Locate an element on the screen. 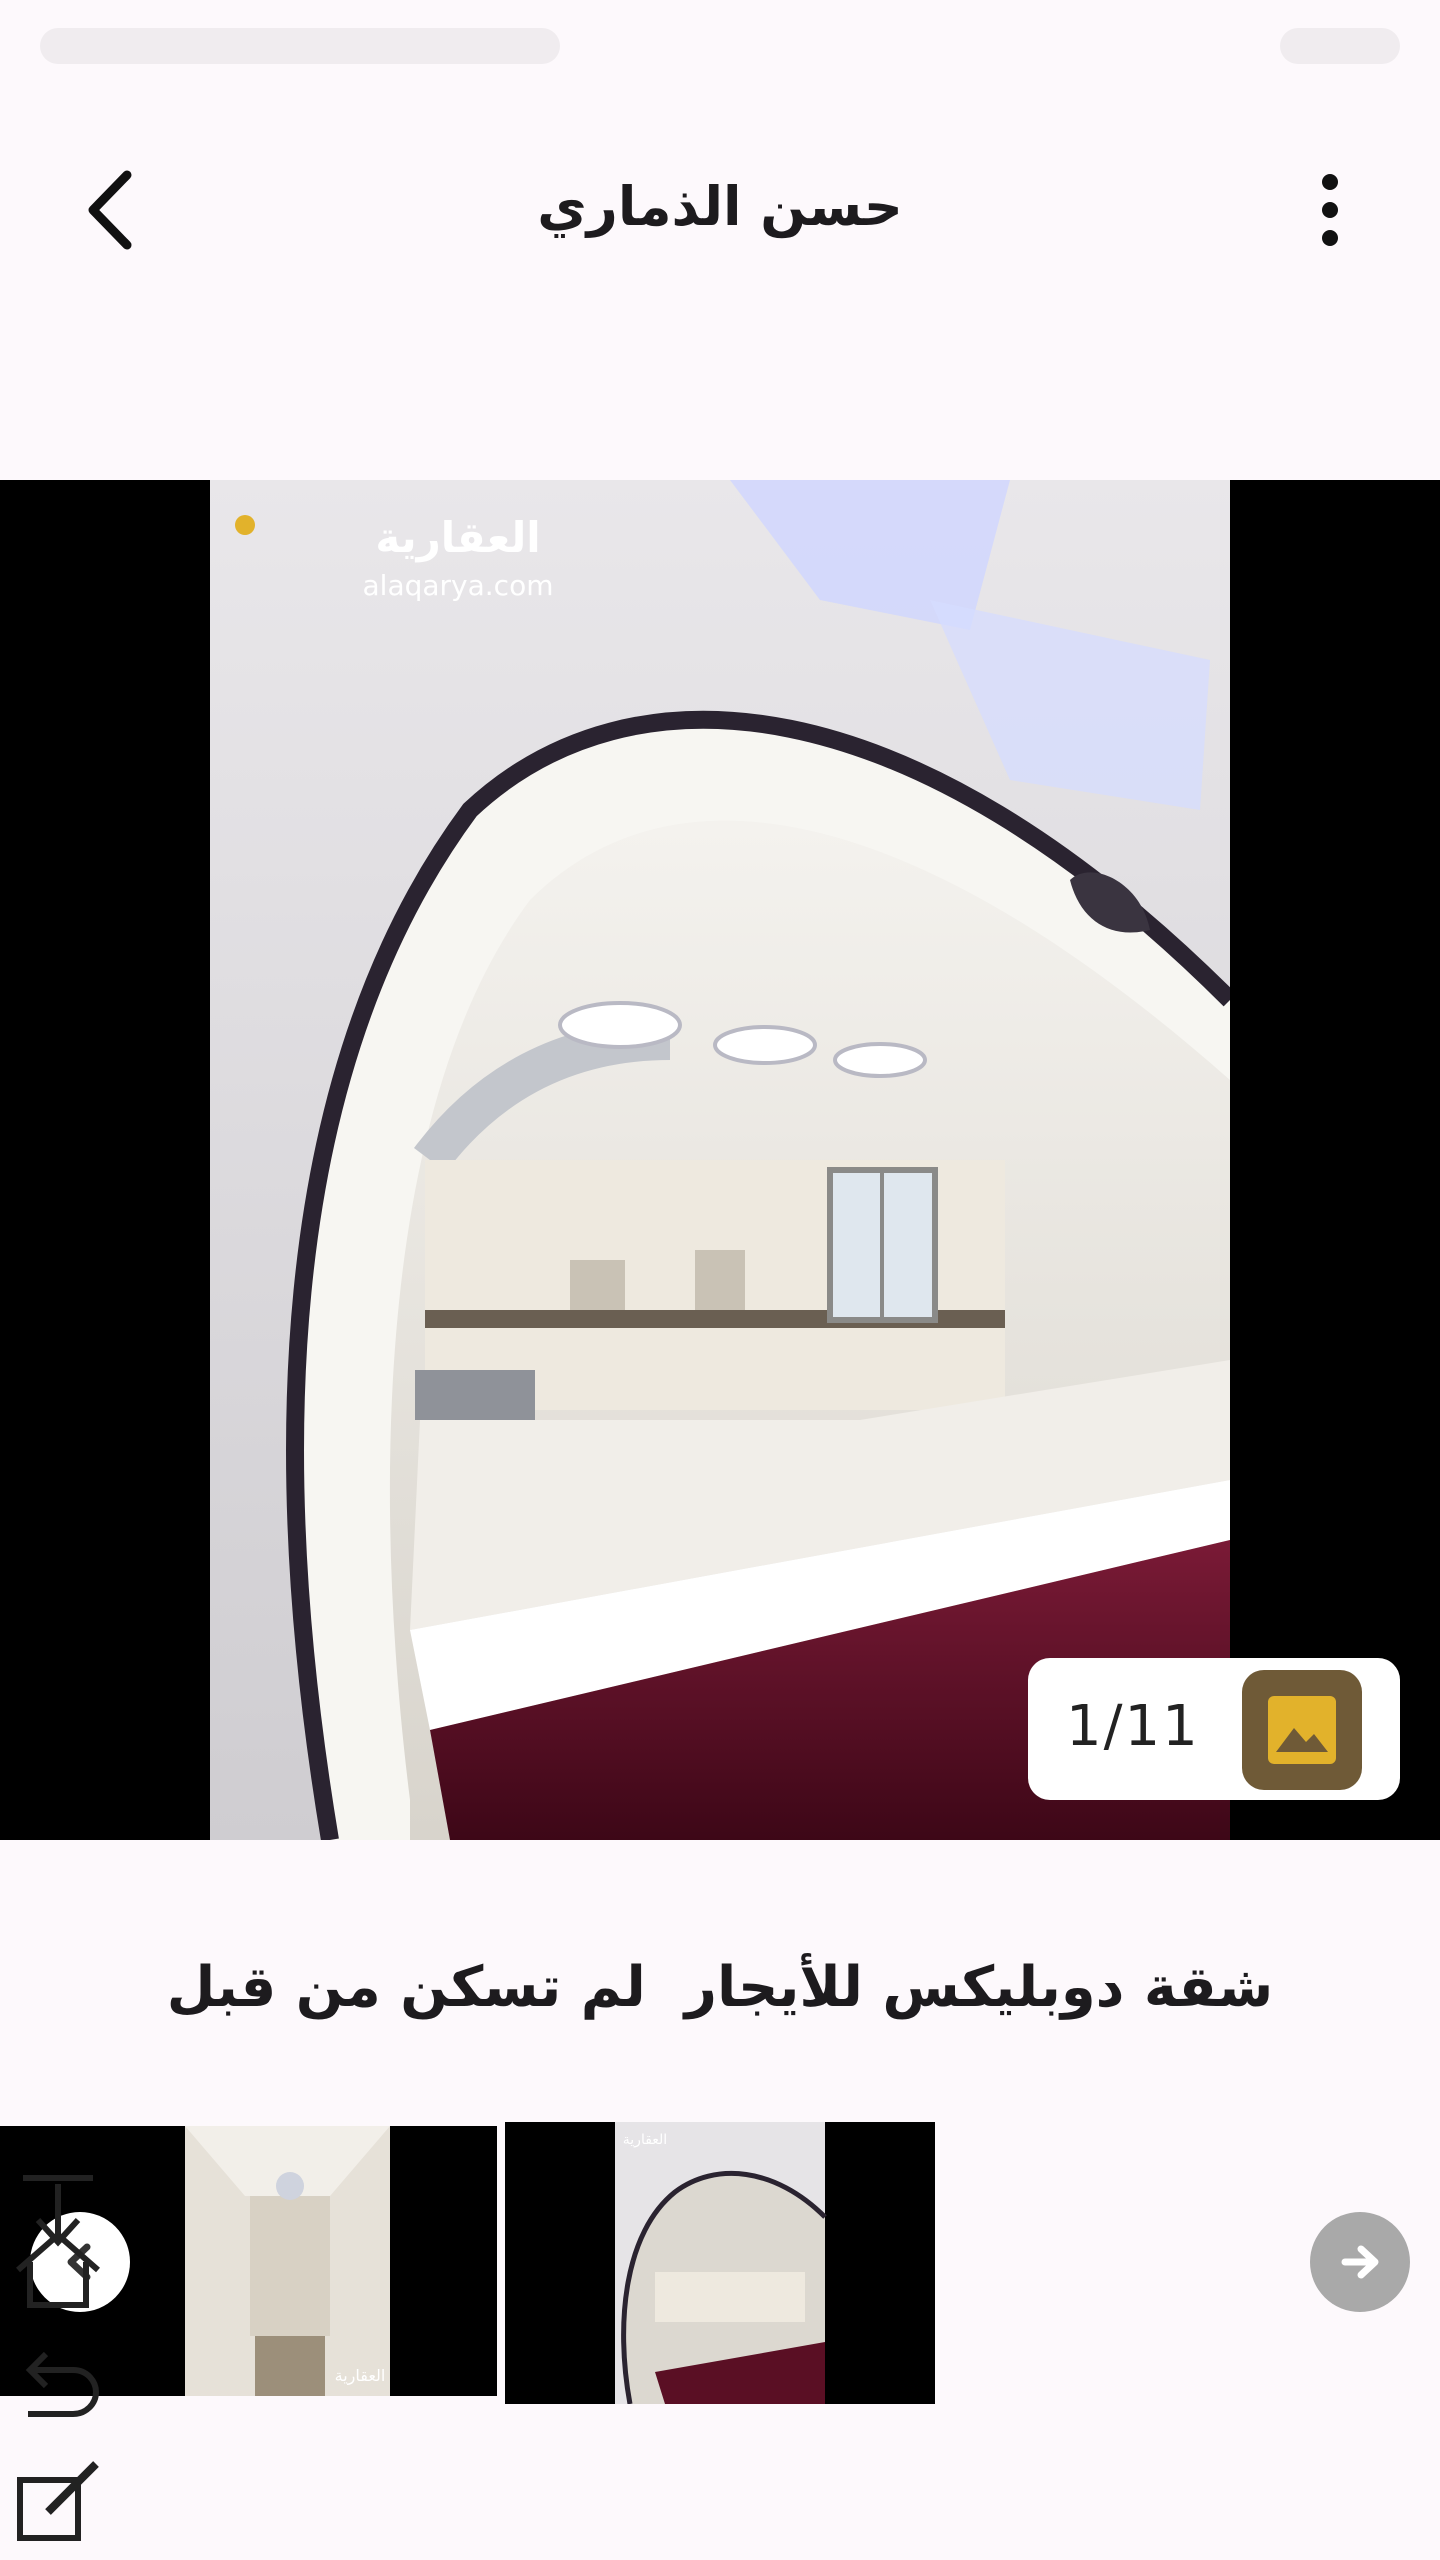 The image size is (1440, 2560). undo-tool is located at coordinates (58, 2380).